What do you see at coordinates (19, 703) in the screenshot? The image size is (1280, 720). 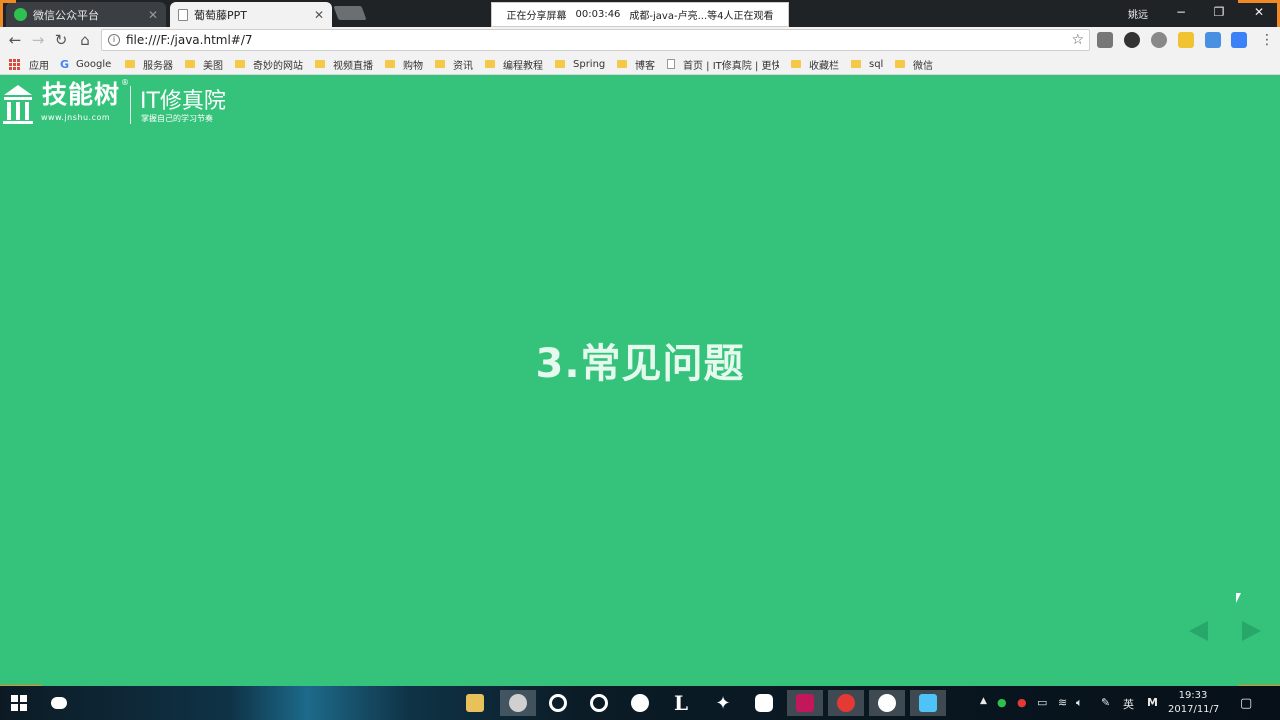 I see `windows-start-icon` at bounding box center [19, 703].